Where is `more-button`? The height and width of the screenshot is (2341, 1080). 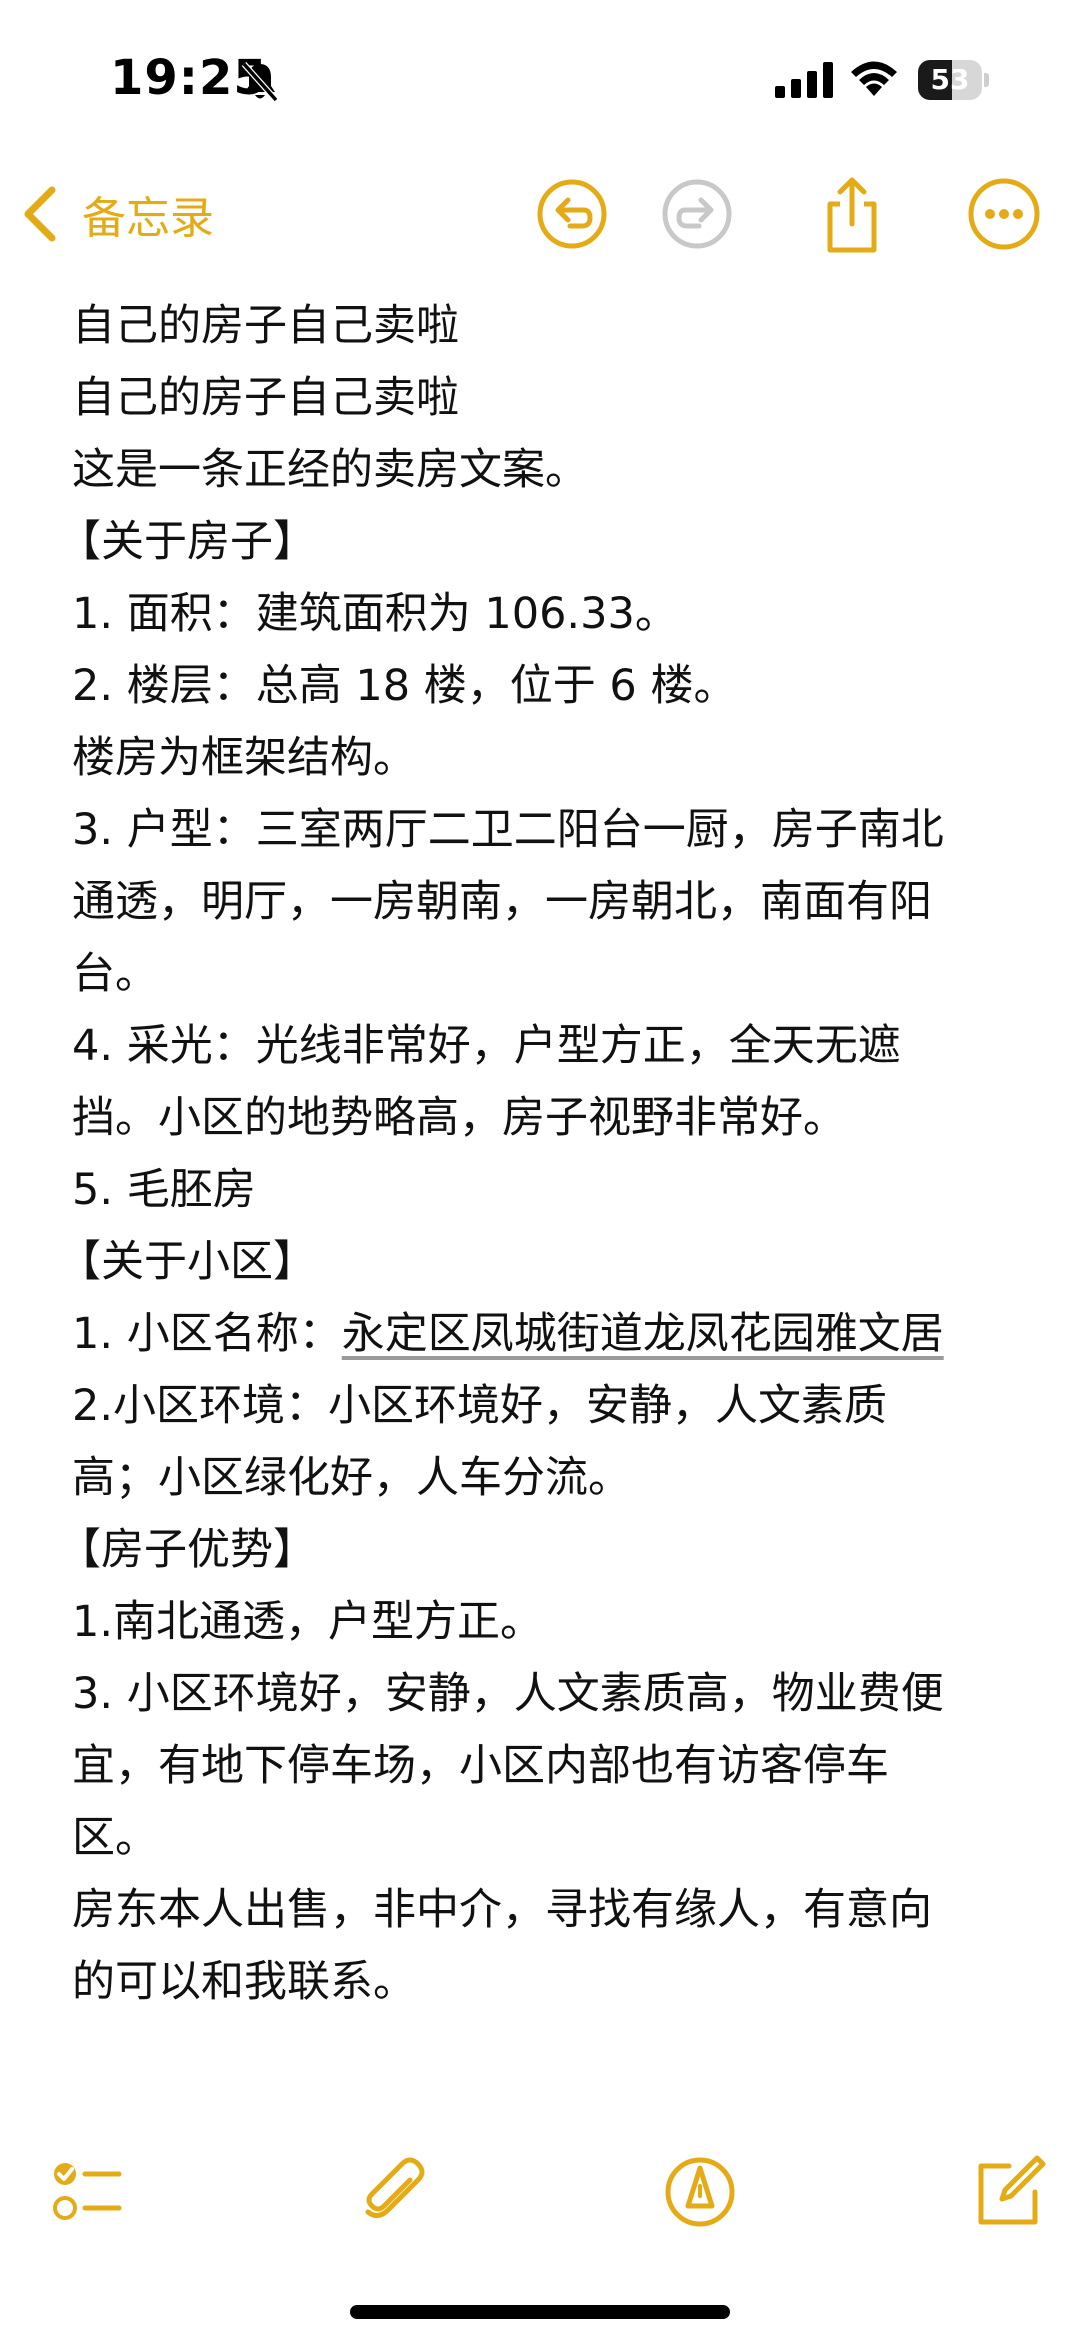
more-button is located at coordinates (1004, 214).